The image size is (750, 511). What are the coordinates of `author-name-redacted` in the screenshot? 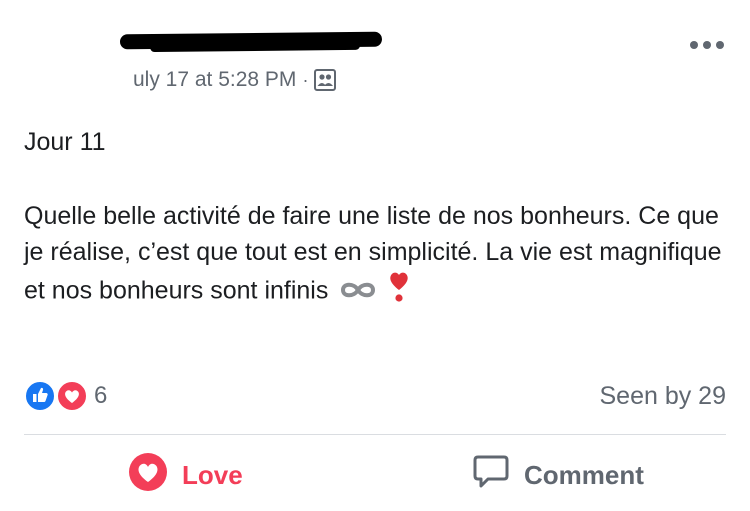 It's located at (251, 40).